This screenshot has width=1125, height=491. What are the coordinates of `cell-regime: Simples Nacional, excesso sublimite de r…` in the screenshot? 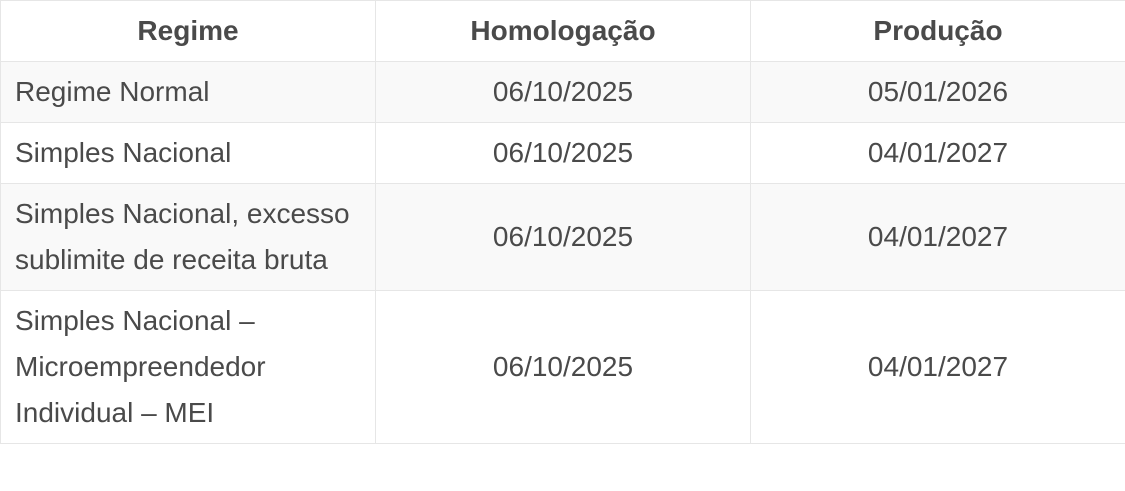 It's located at (188, 237).